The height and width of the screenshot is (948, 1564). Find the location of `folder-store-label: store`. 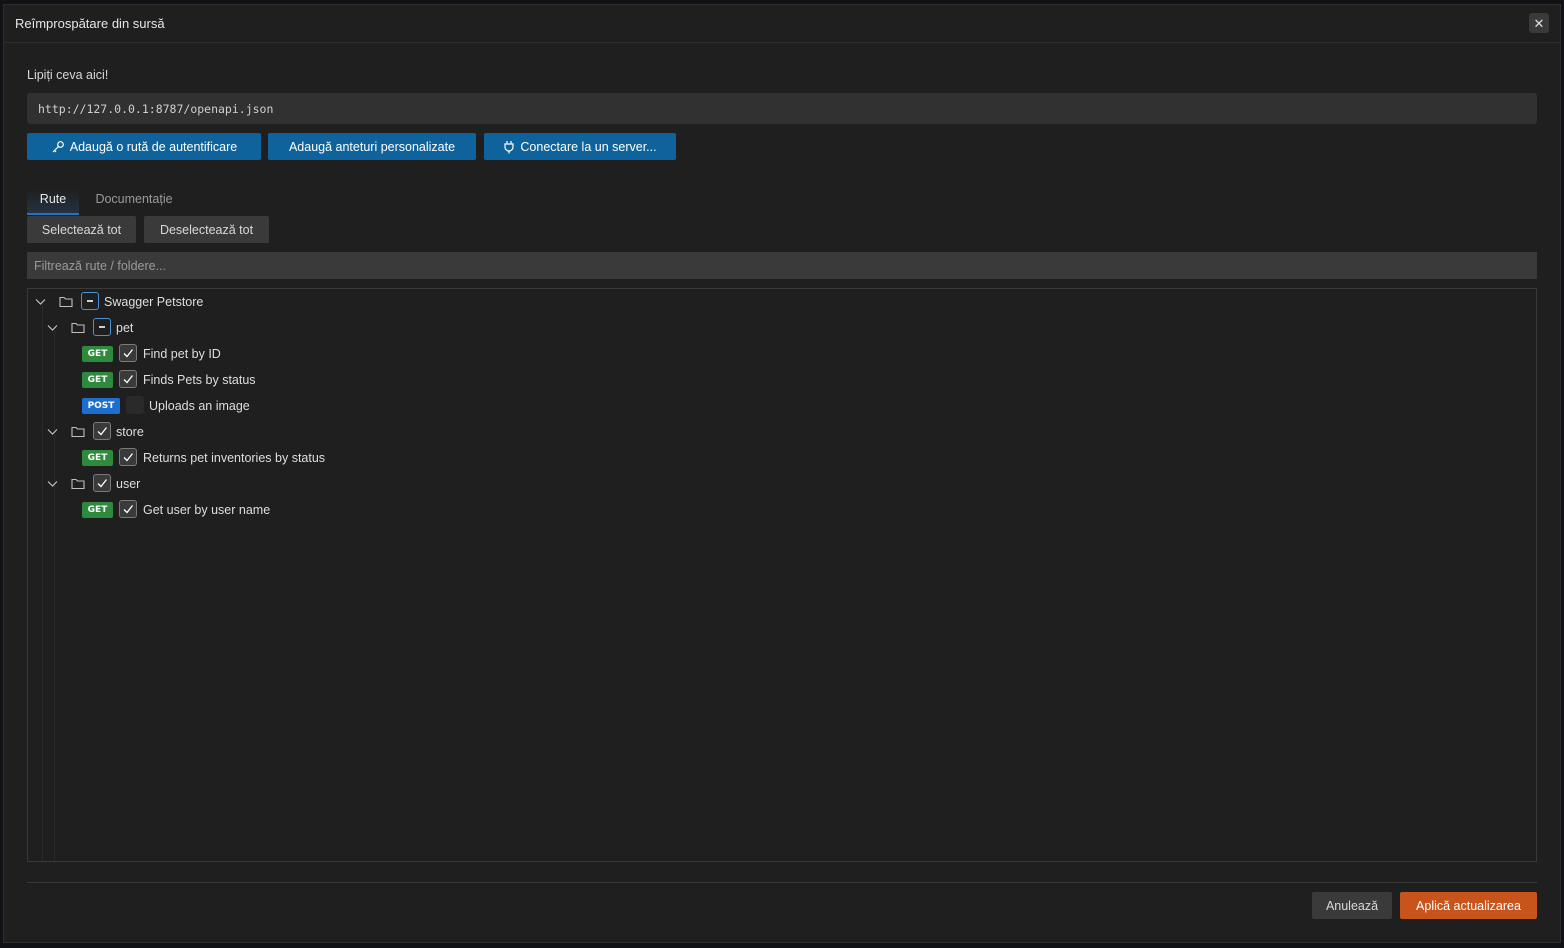

folder-store-label: store is located at coordinates (130, 432).